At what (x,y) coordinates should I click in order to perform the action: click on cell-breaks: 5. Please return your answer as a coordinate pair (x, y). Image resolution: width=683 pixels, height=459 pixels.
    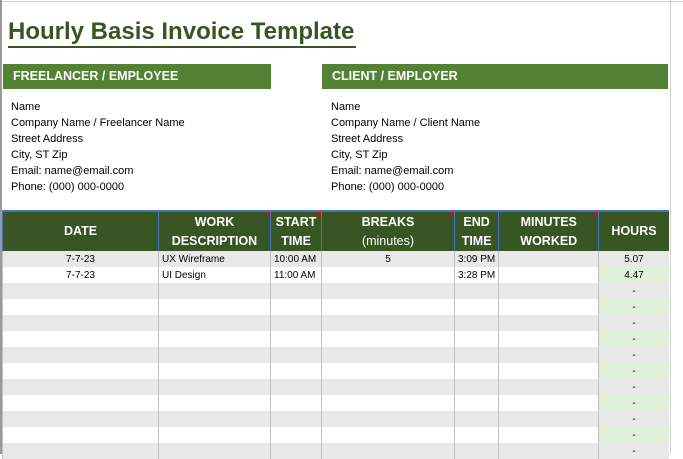
    Looking at the image, I should click on (388, 259).